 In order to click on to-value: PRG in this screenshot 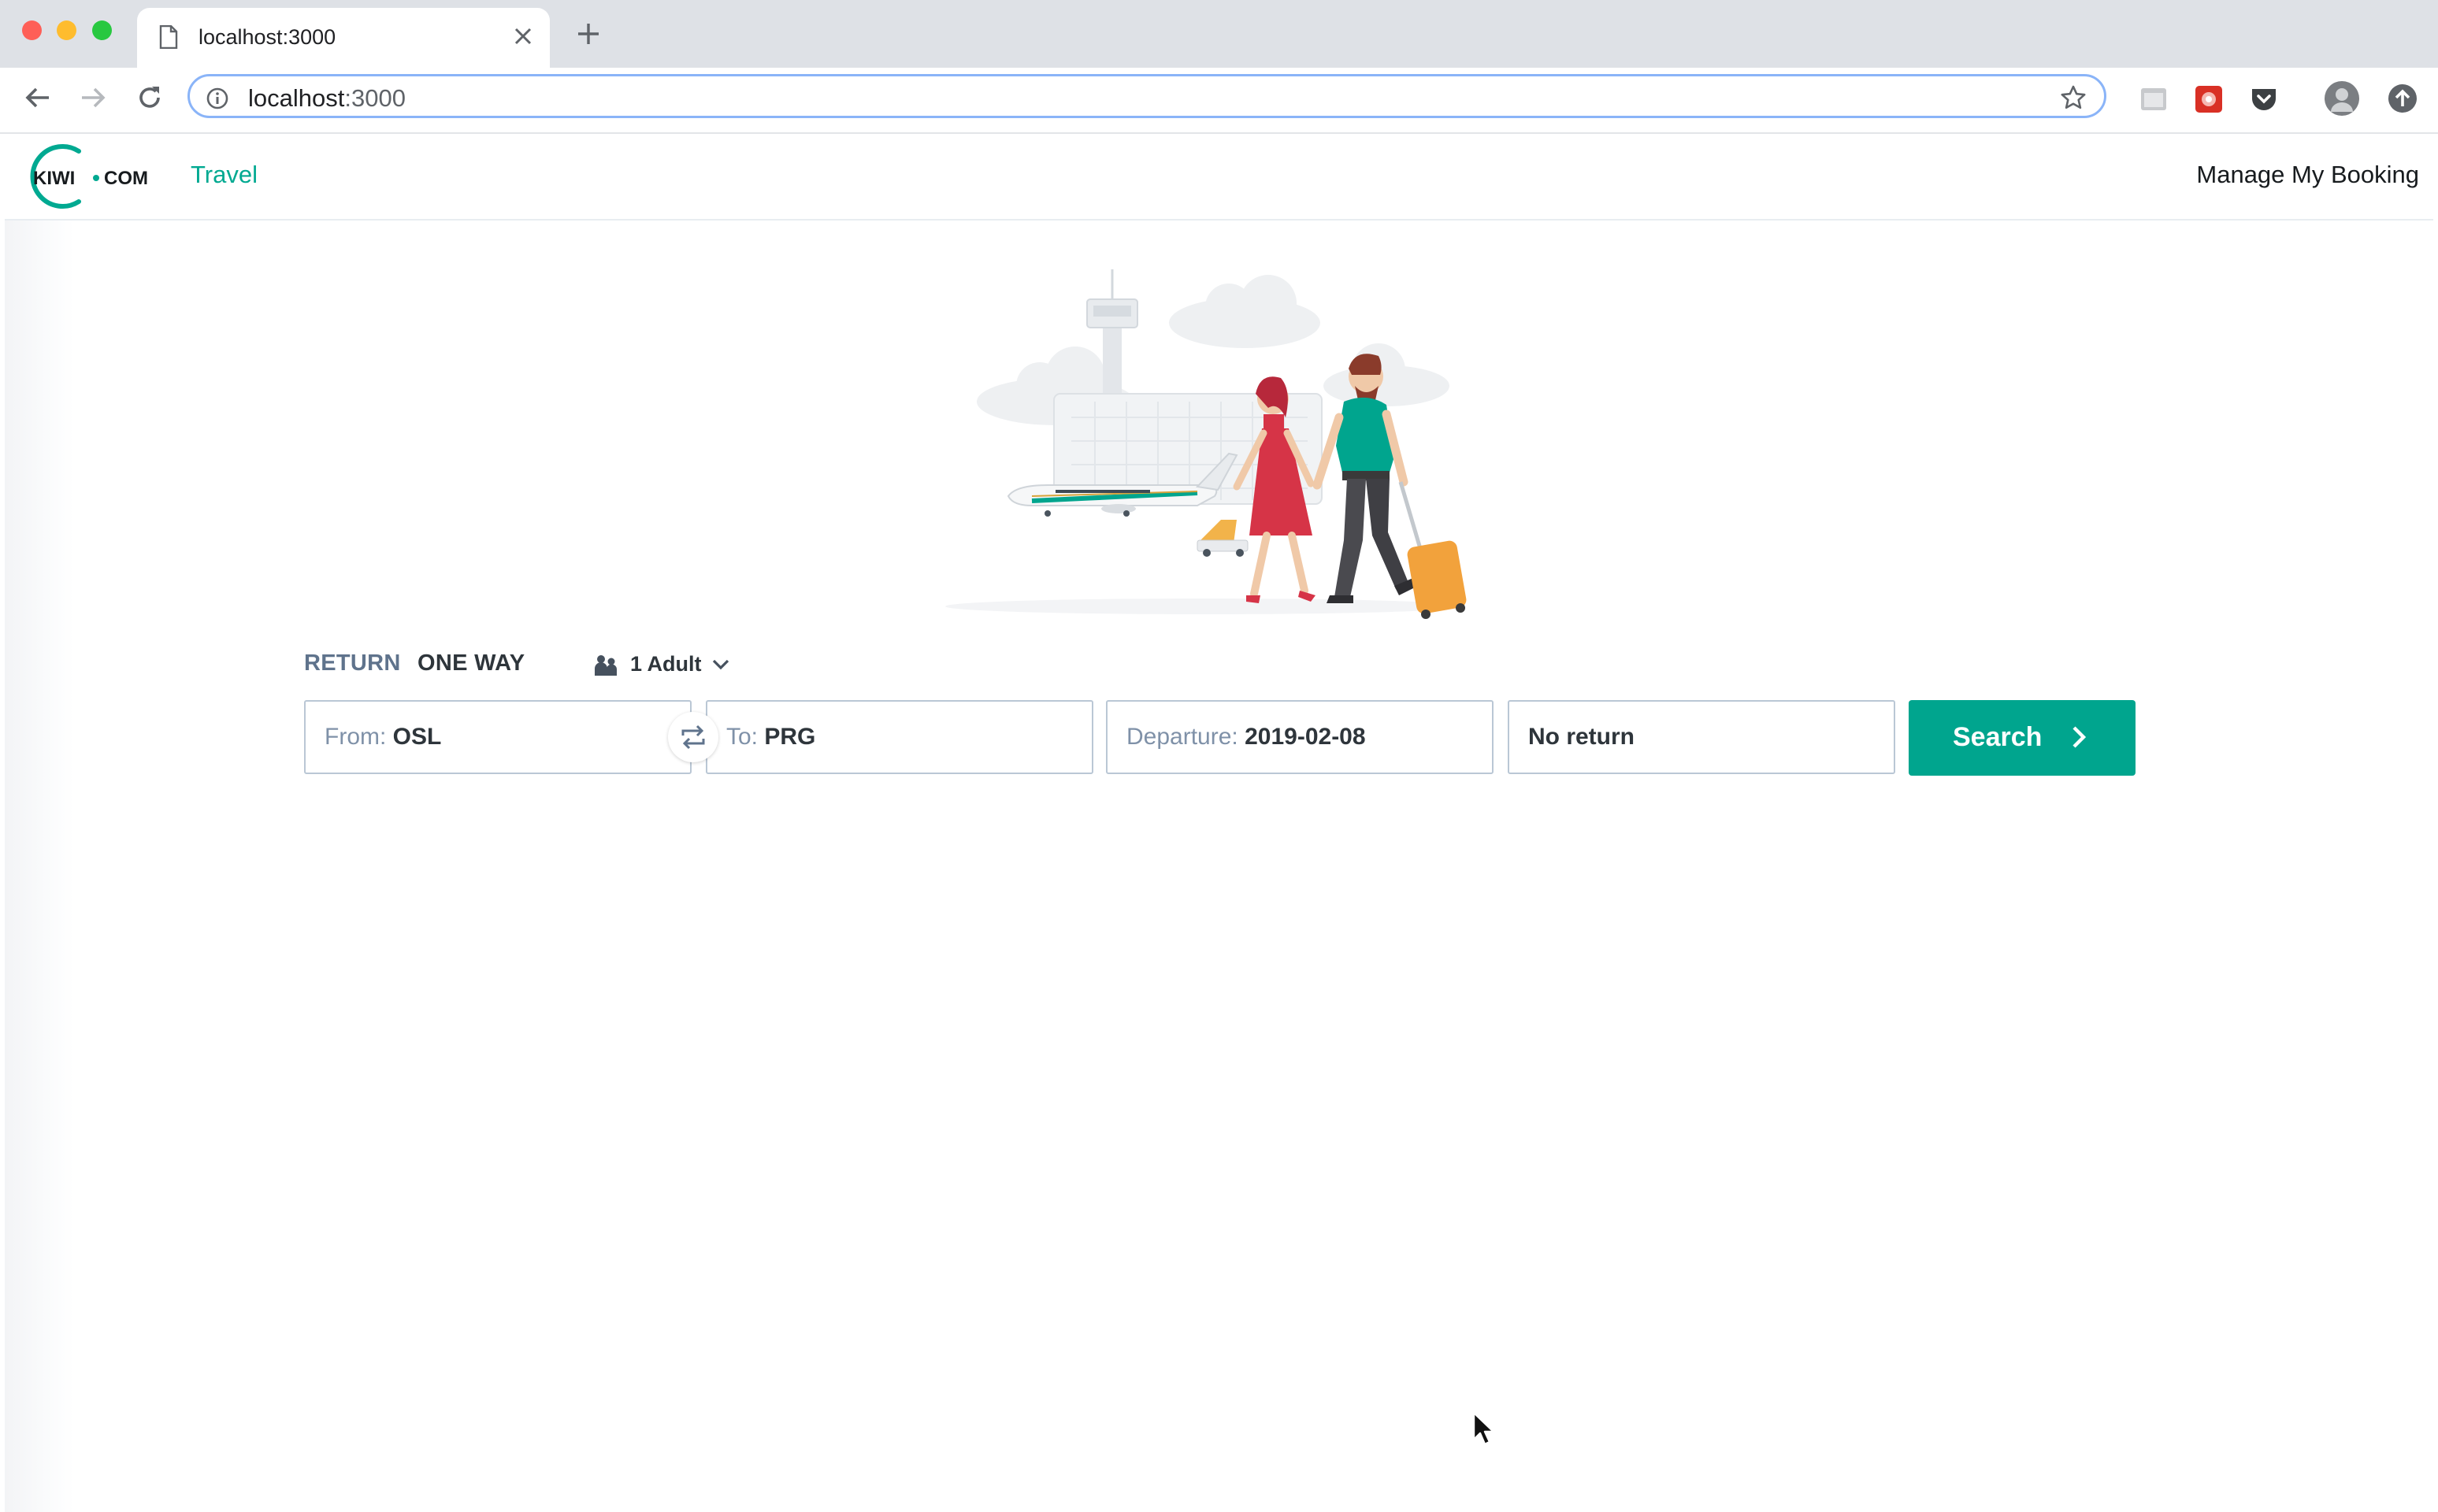, I will do `click(790, 737)`.